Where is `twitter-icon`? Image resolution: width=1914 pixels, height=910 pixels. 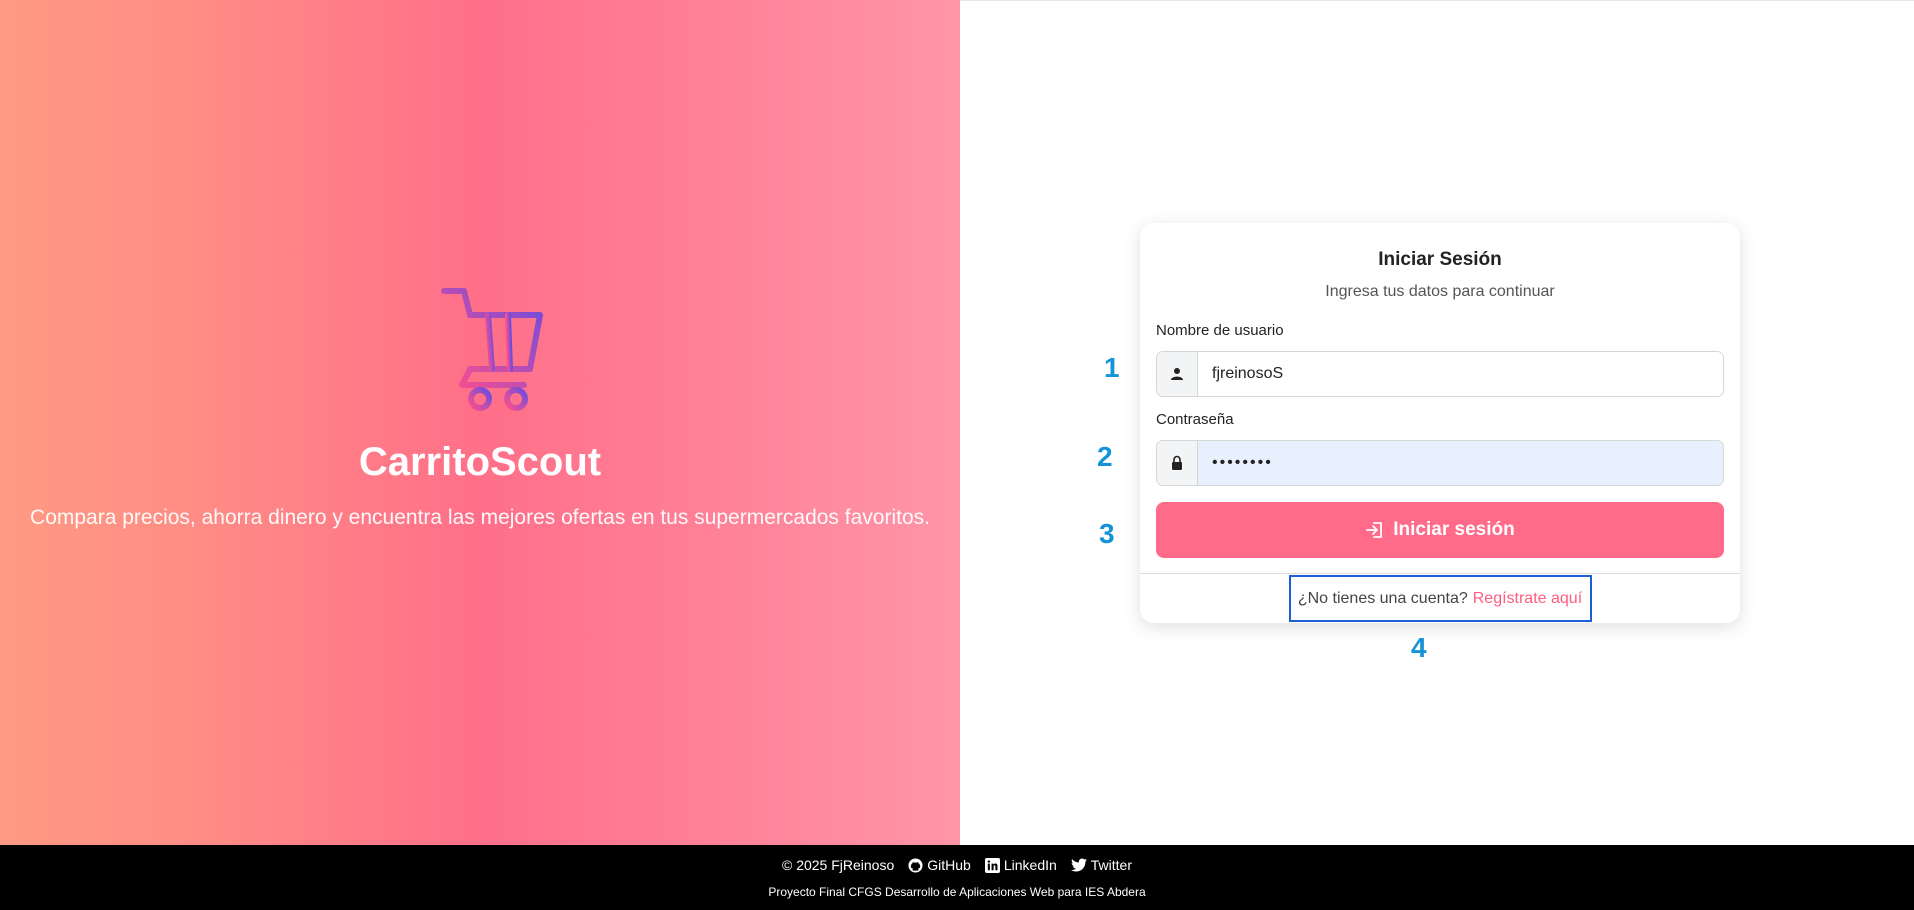 twitter-icon is located at coordinates (1078, 865).